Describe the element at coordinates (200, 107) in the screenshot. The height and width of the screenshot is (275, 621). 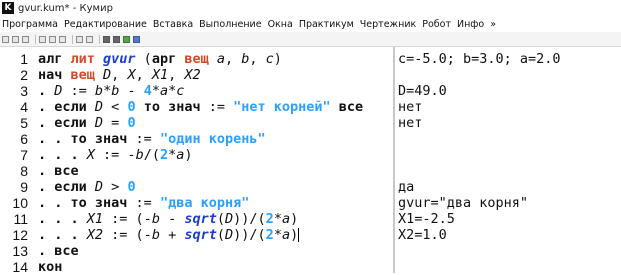
I see `code-line: . если D < 0 то знач := "нет корней" все` at that location.